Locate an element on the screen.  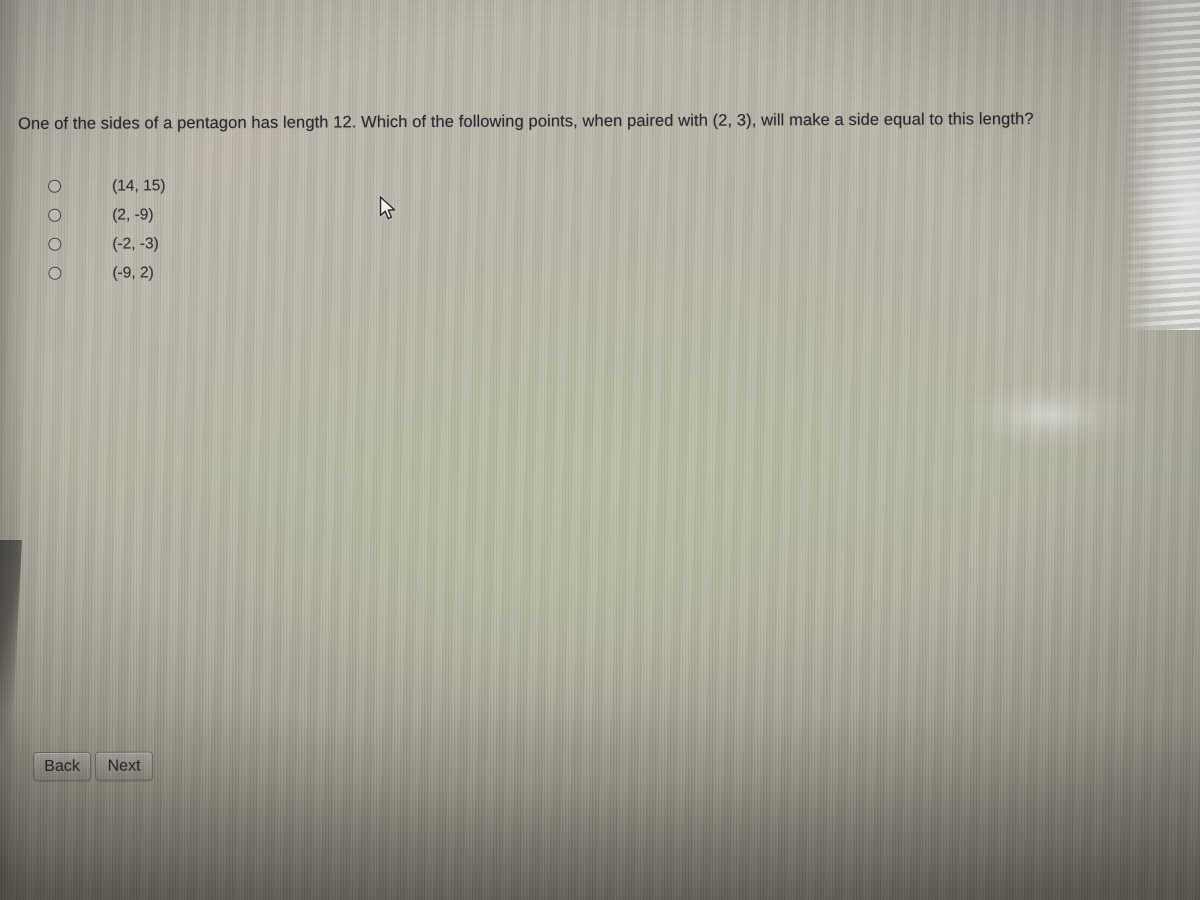
next-button: Next is located at coordinates (124, 766).